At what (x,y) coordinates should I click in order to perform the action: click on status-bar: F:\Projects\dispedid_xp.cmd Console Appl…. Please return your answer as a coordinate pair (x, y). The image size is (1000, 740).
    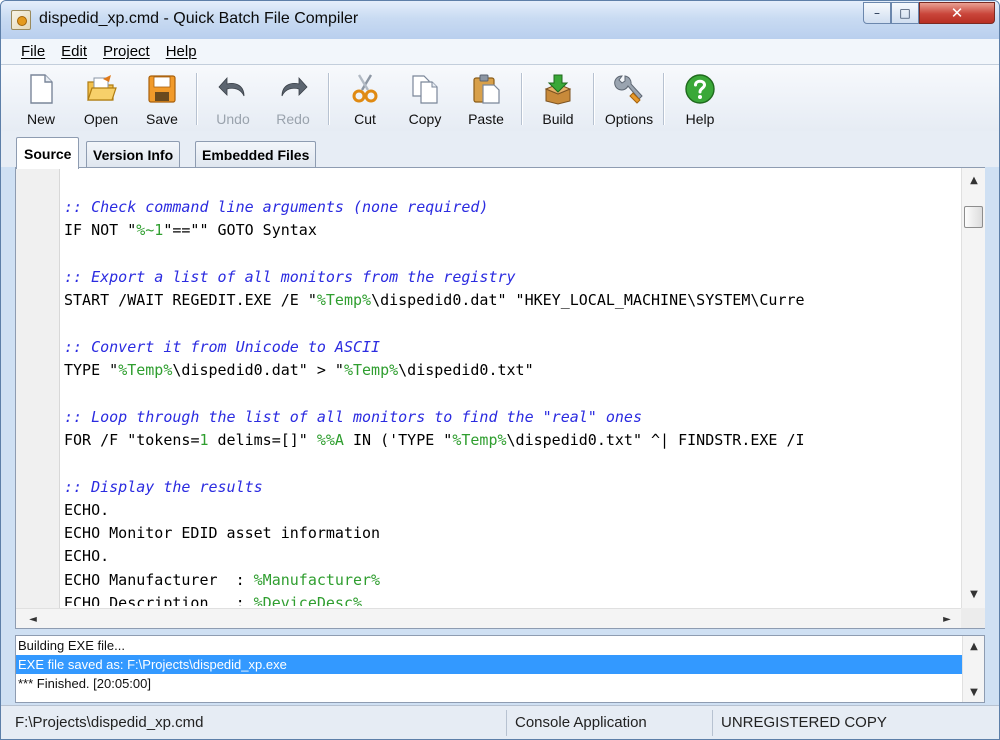
    Looking at the image, I should click on (500, 722).